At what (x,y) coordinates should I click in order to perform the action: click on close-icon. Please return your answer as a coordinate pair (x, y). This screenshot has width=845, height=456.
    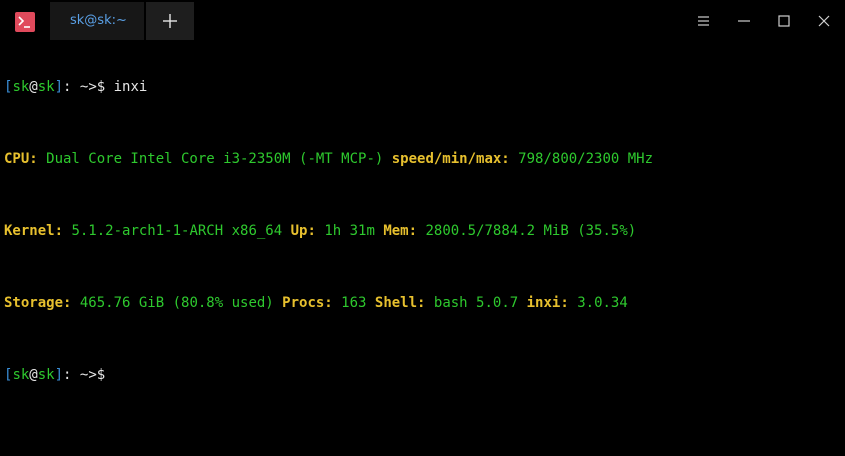
    Looking at the image, I should click on (824, 21).